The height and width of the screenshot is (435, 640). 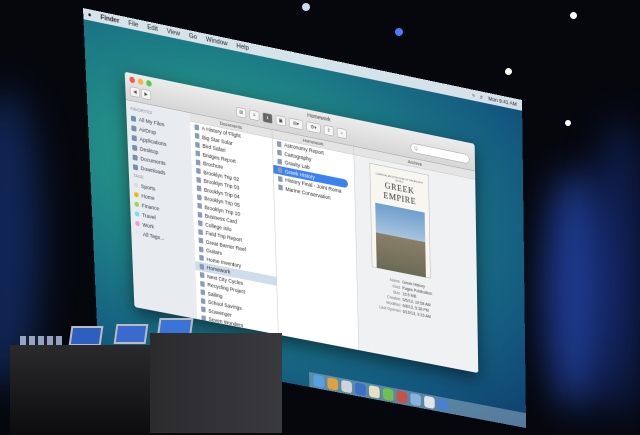 What do you see at coordinates (216, 383) in the screenshot?
I see `podium-front` at bounding box center [216, 383].